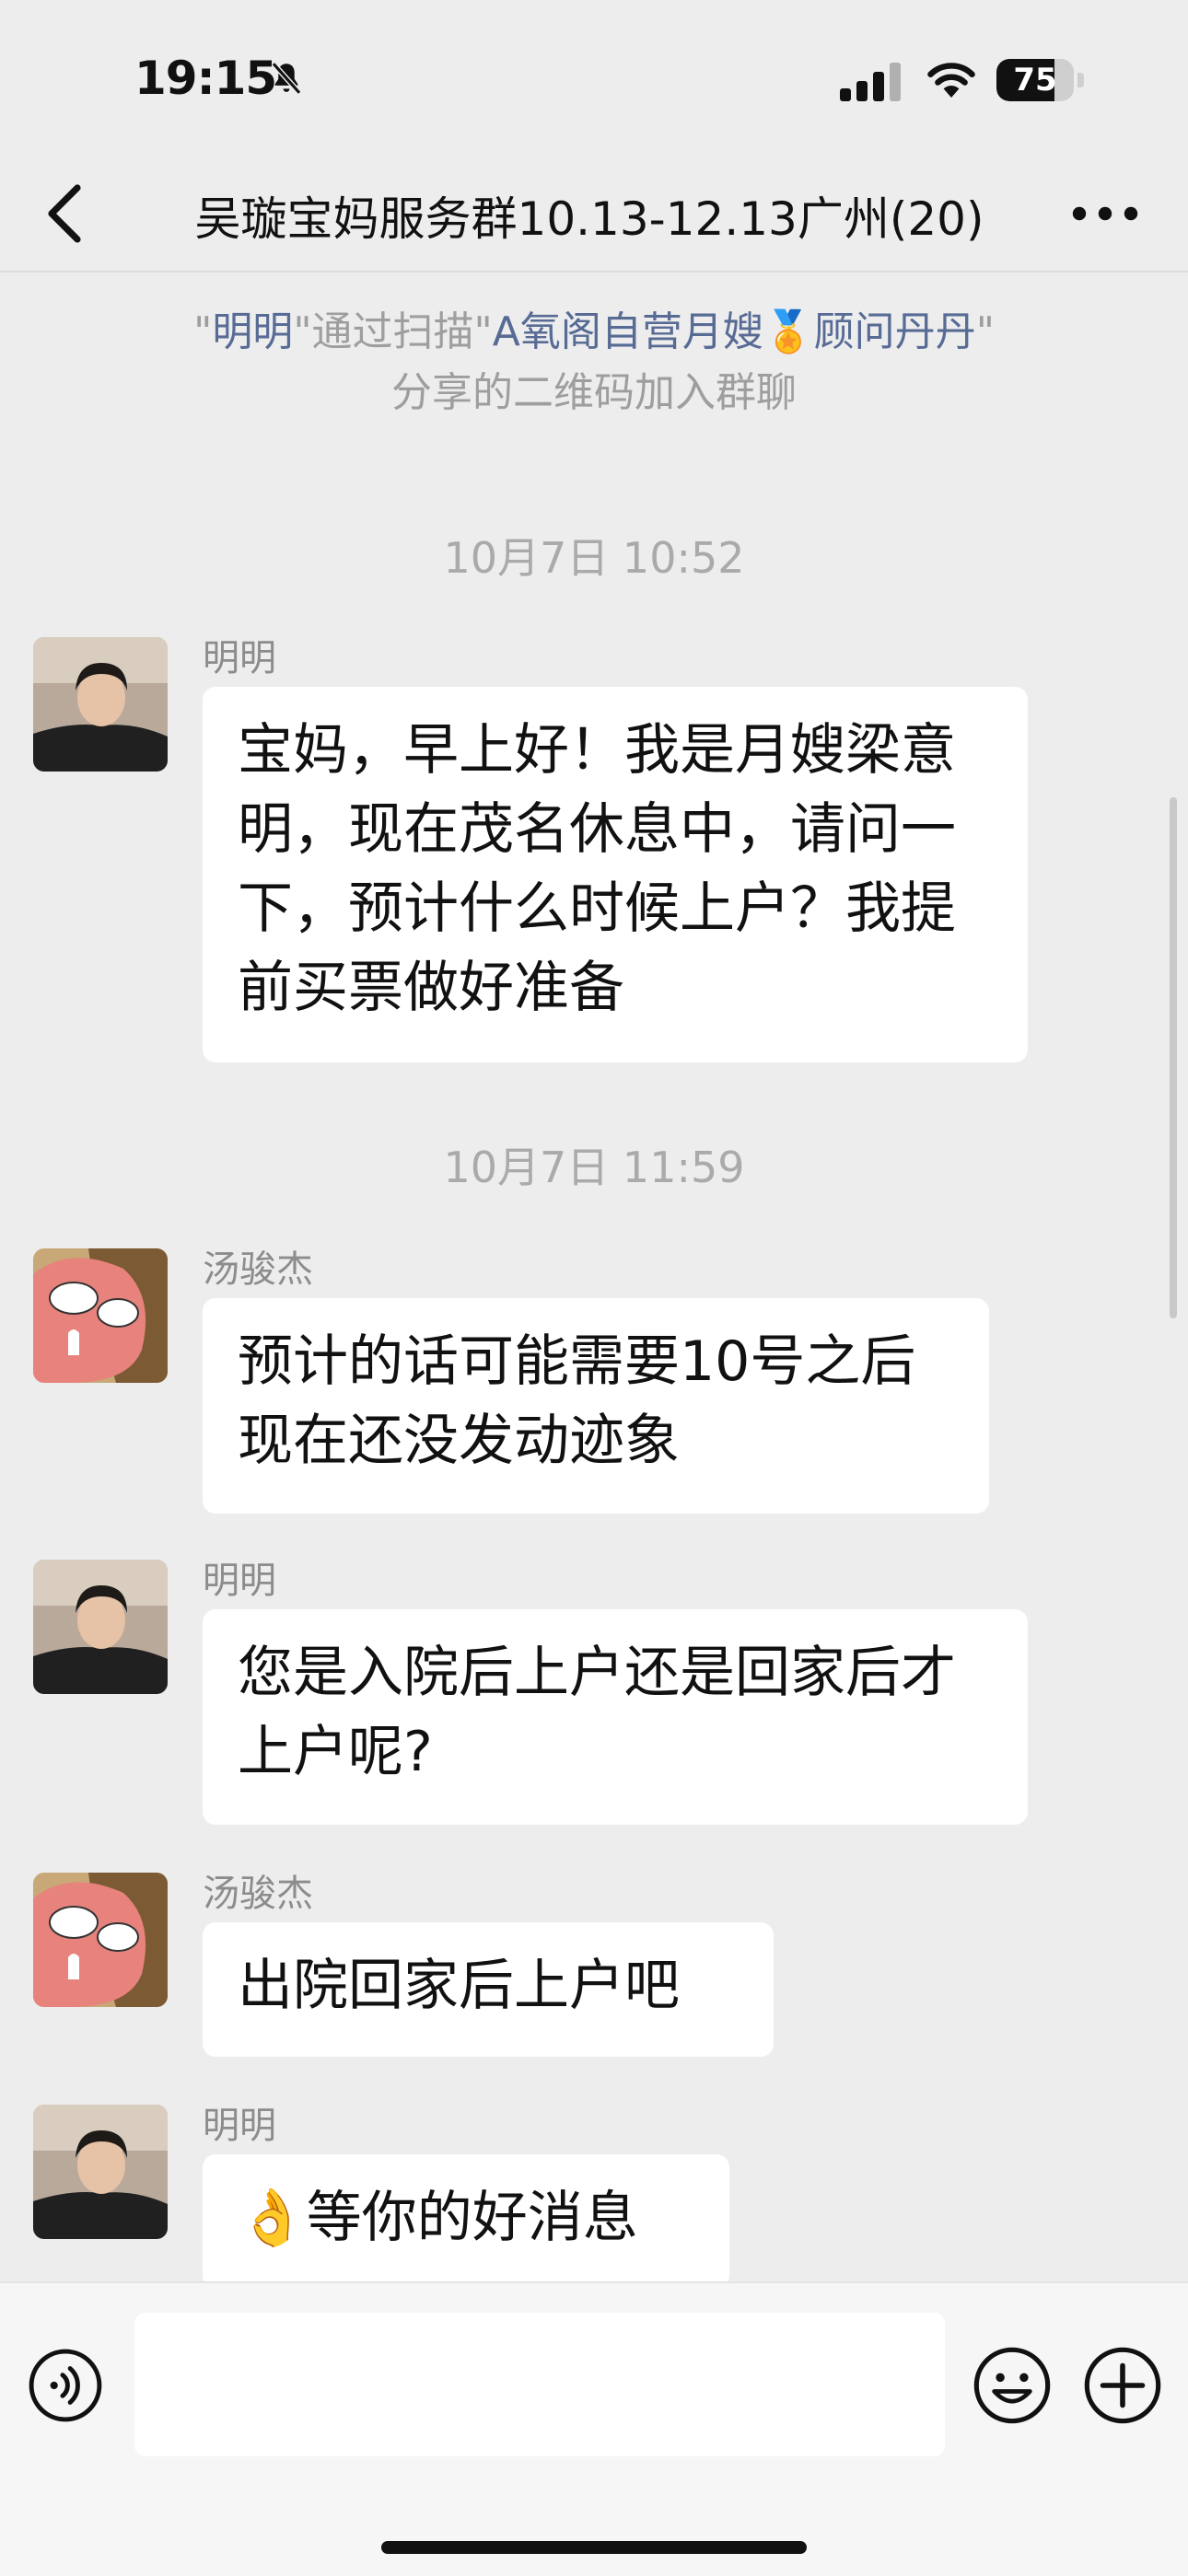 The height and width of the screenshot is (2576, 1188). Describe the element at coordinates (1122, 2385) in the screenshot. I see `plus-circle-icon` at that location.